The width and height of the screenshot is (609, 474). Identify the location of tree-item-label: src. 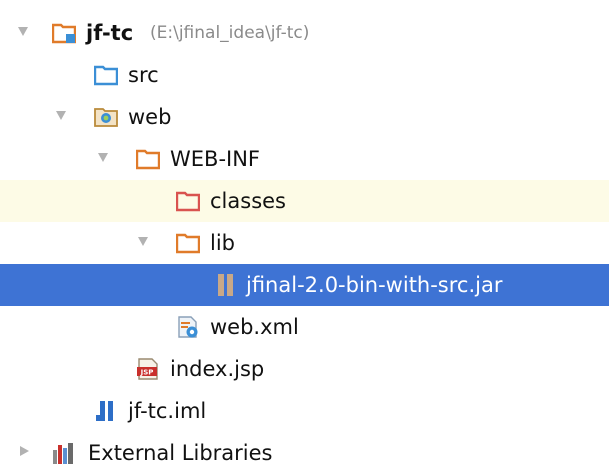
(143, 75).